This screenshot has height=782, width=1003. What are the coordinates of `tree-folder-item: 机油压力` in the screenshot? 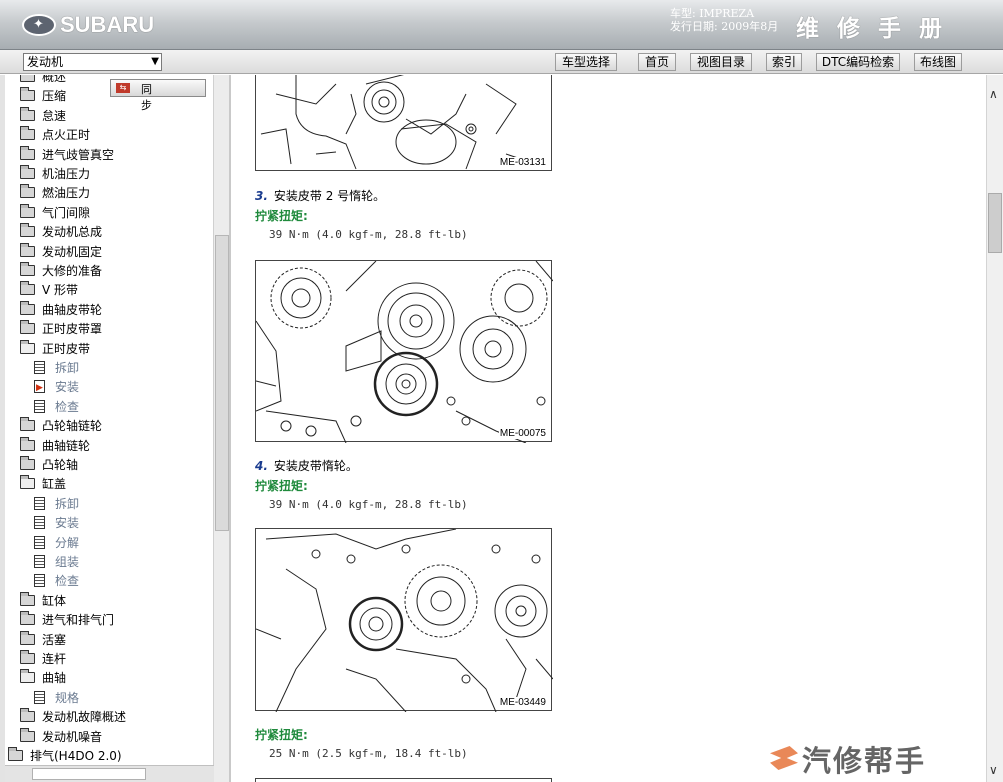 It's located at (55, 174).